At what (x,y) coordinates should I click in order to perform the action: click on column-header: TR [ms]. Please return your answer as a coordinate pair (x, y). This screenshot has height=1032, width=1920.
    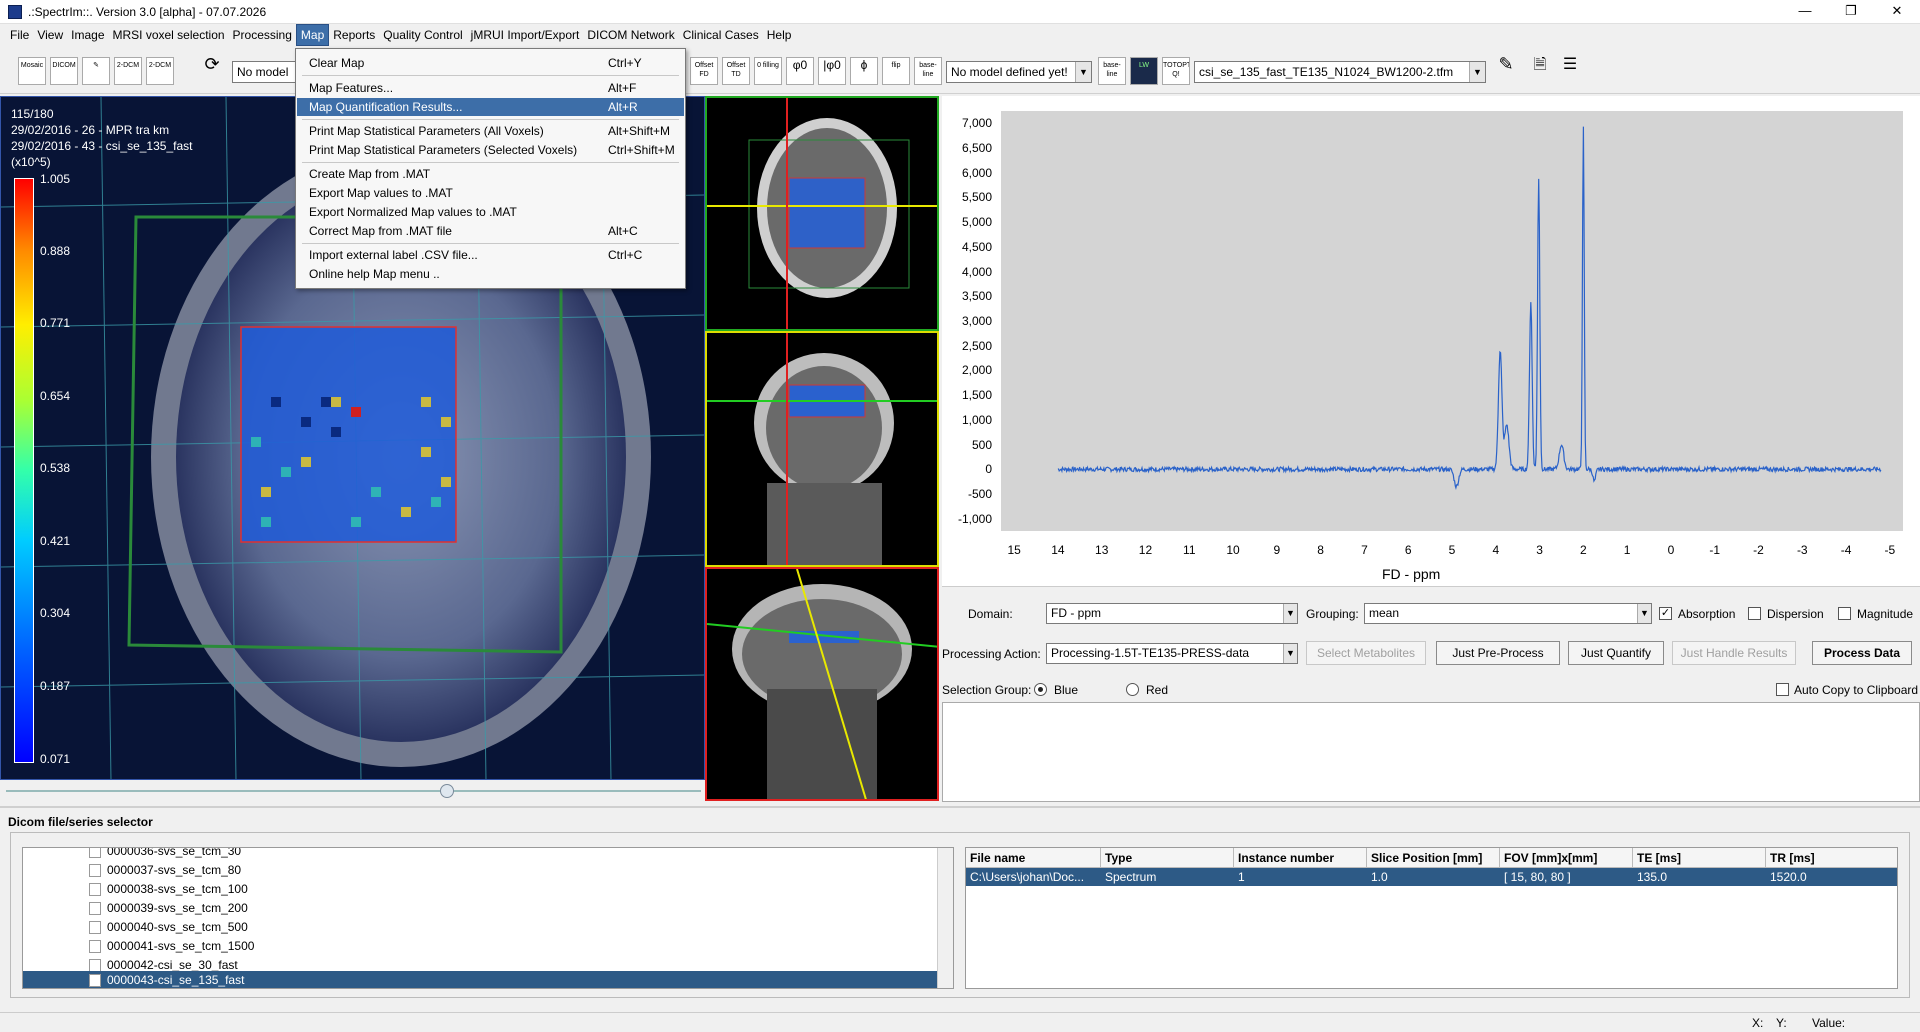
    Looking at the image, I should click on (1831, 858).